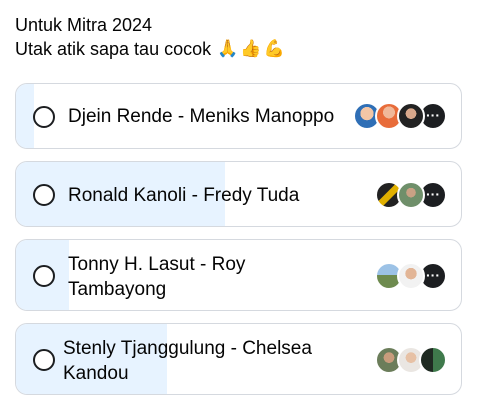 This screenshot has height=400, width=479. Describe the element at coordinates (184, 195) in the screenshot. I see `poll-option-label: Ronald Kanoli - Fredy Tuda` at that location.